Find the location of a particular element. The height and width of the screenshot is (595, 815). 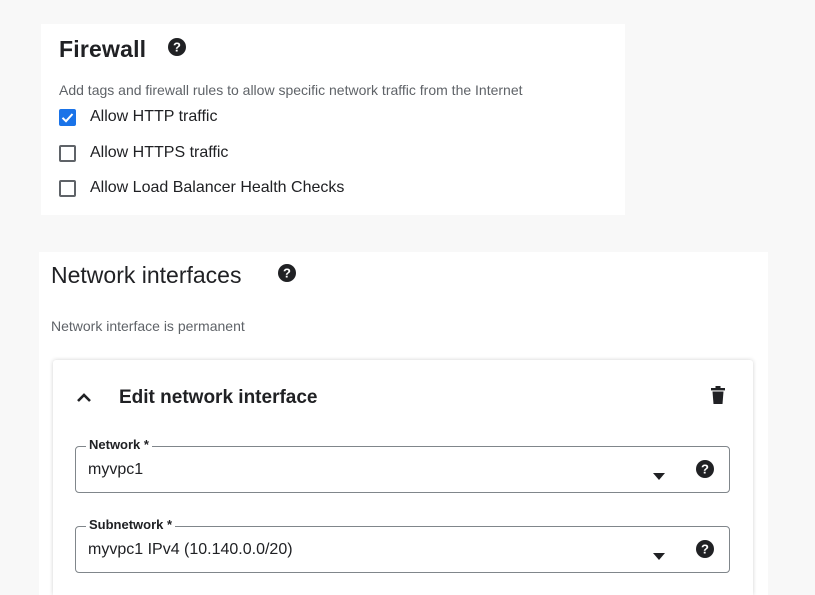

chevron-up-icon is located at coordinates (84, 399).